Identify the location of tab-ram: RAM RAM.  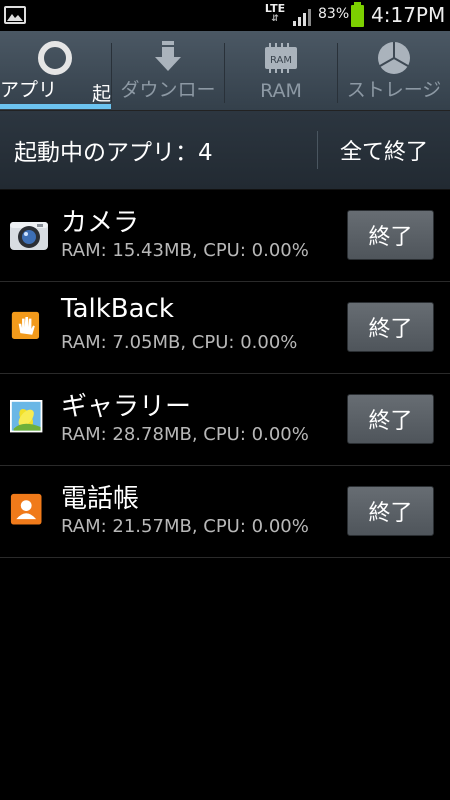
(281, 71).